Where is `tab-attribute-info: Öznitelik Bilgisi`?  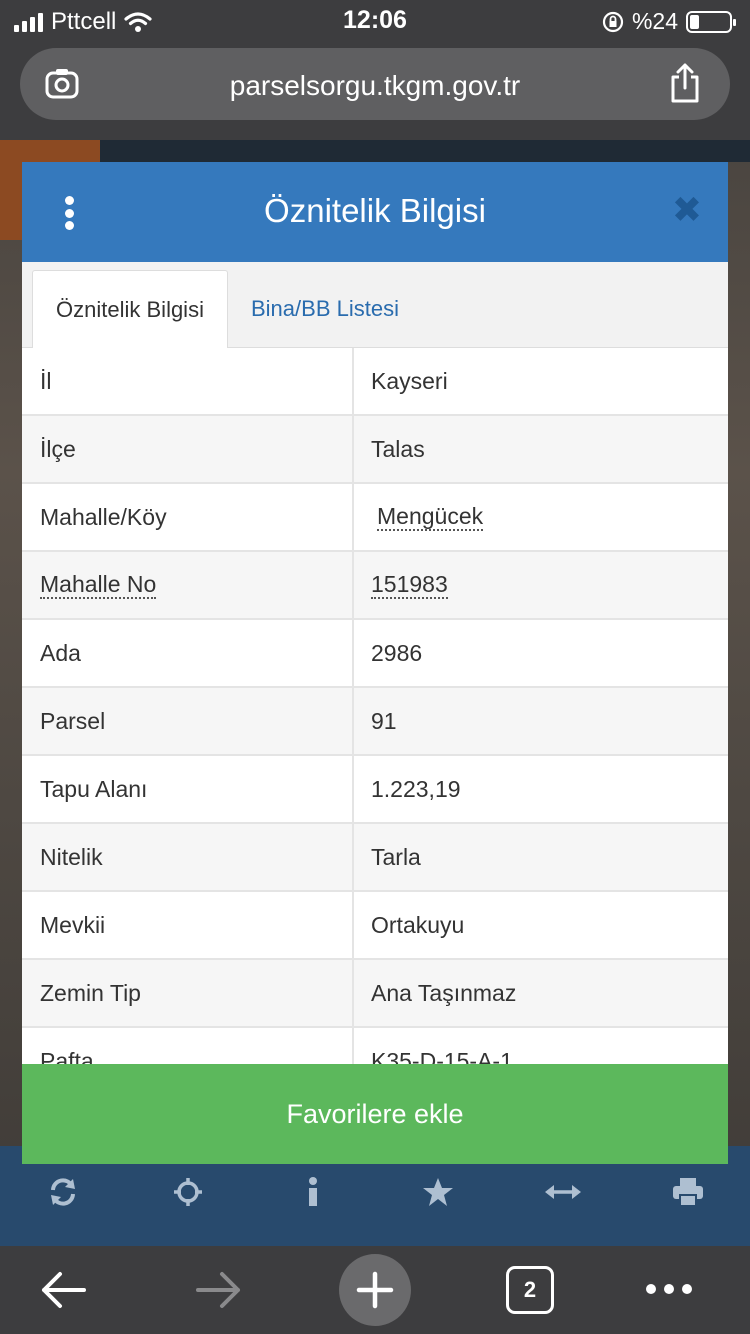
tab-attribute-info: Öznitelik Bilgisi is located at coordinates (130, 309).